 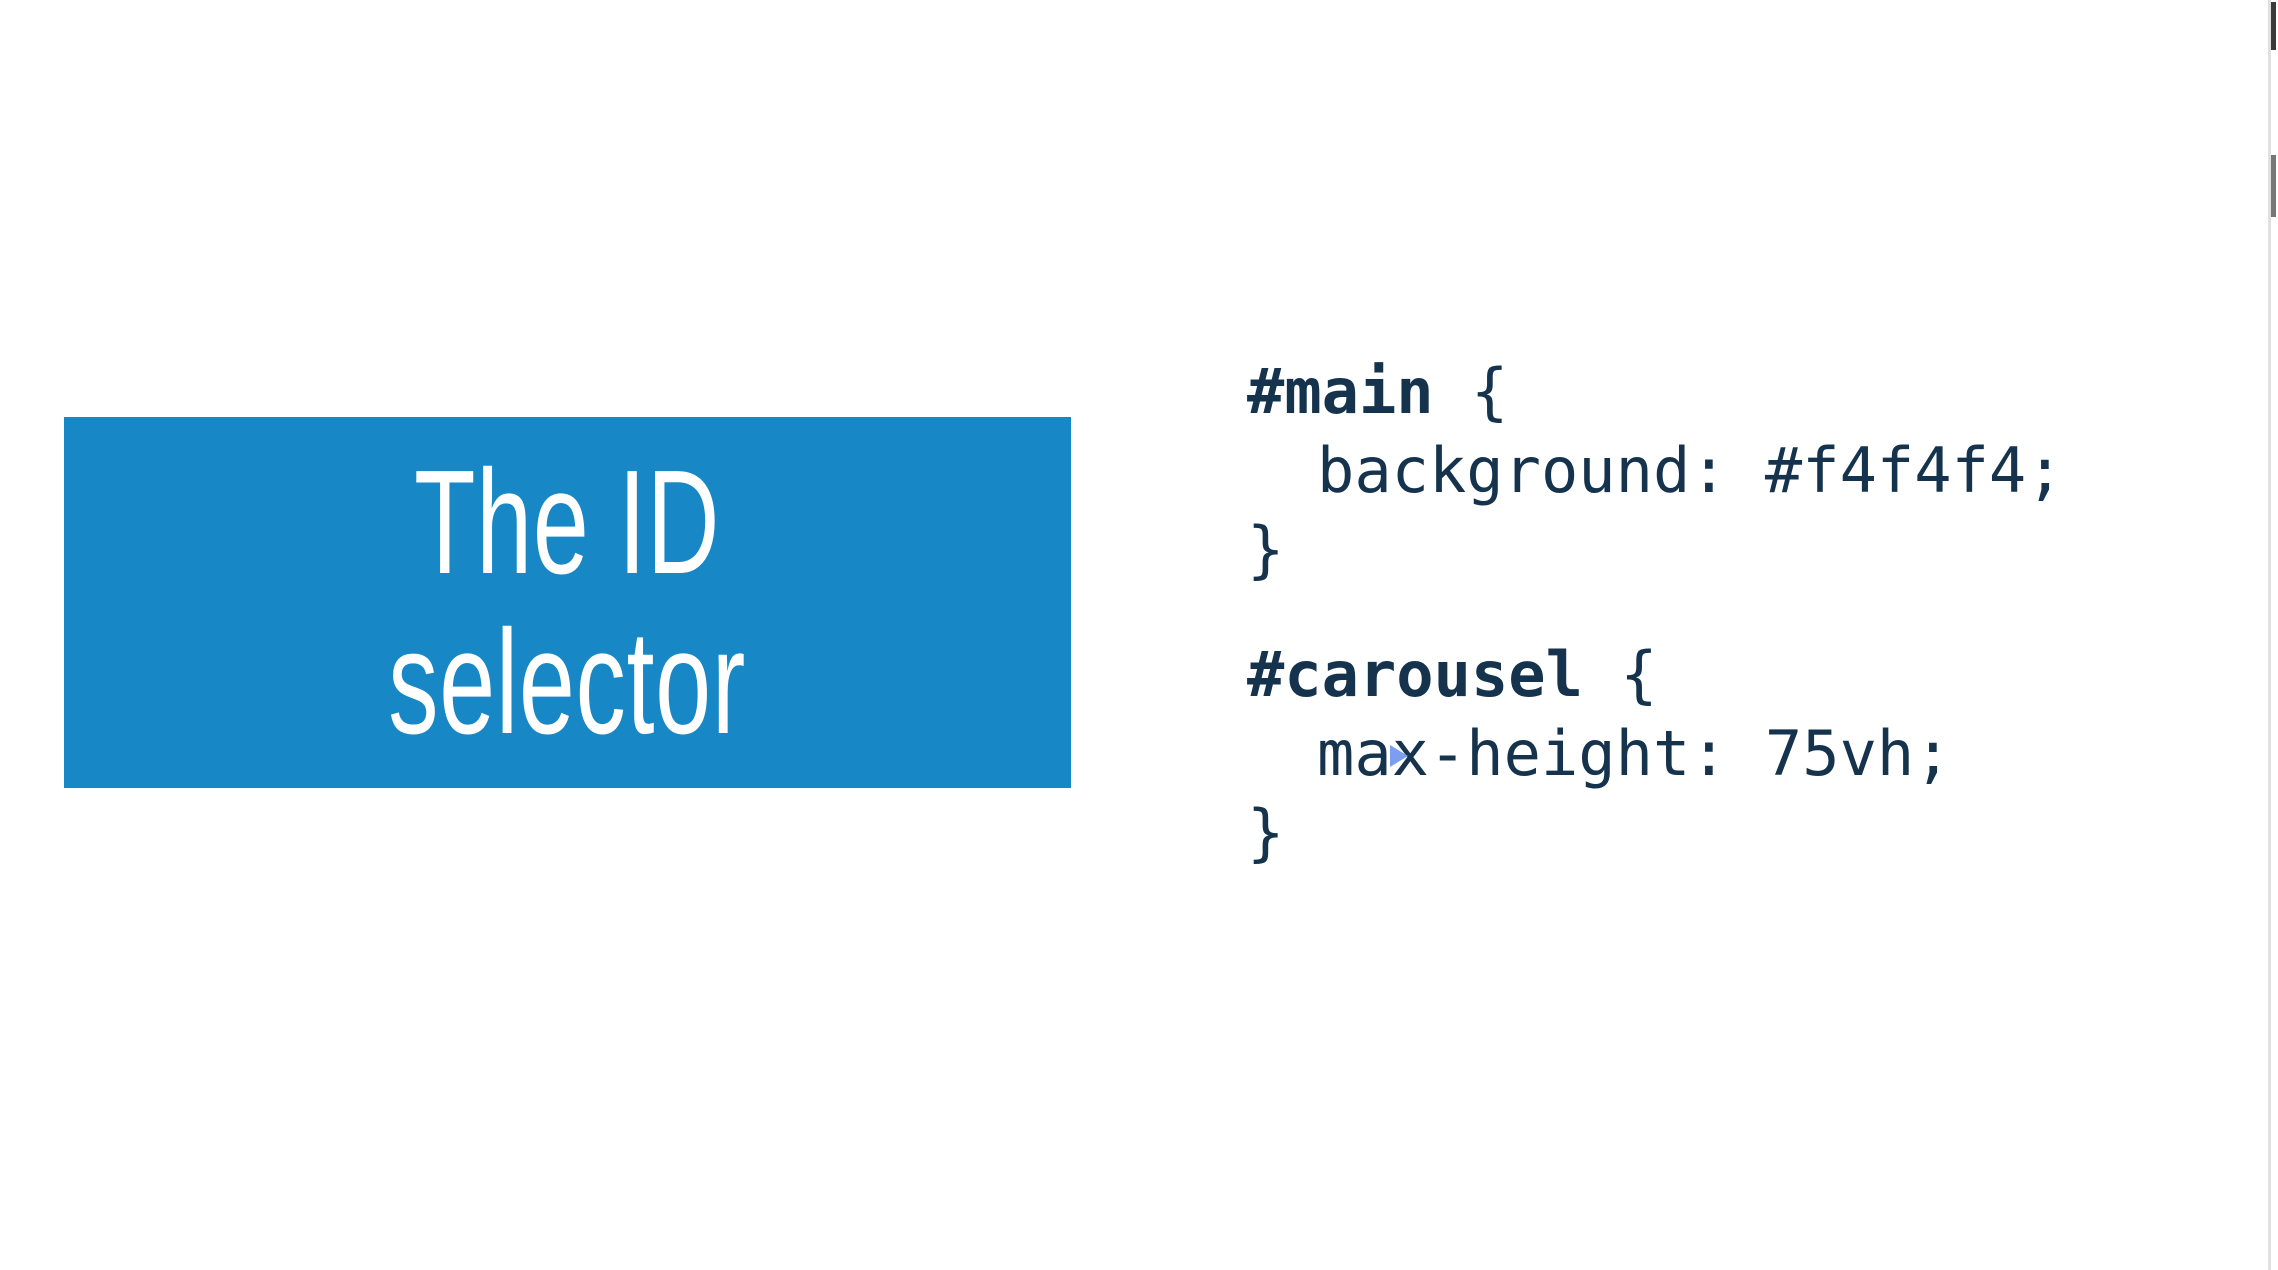 I want to click on code-line-carousel-selector: #carousel {, so click(x=1655, y=674).